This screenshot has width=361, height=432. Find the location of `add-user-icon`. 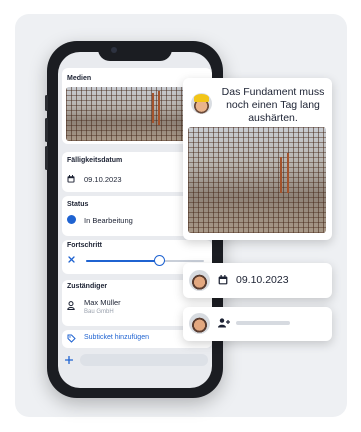

add-user-icon is located at coordinates (224, 323).